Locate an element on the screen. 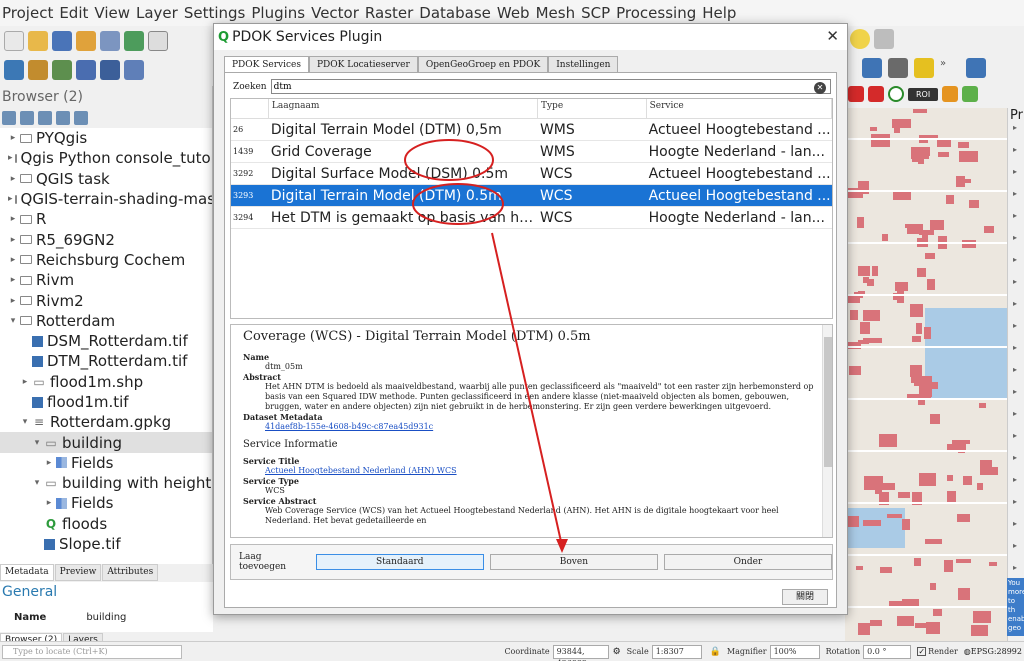 This screenshot has width=1024, height=661. style-manager-icon is located at coordinates (134, 41).